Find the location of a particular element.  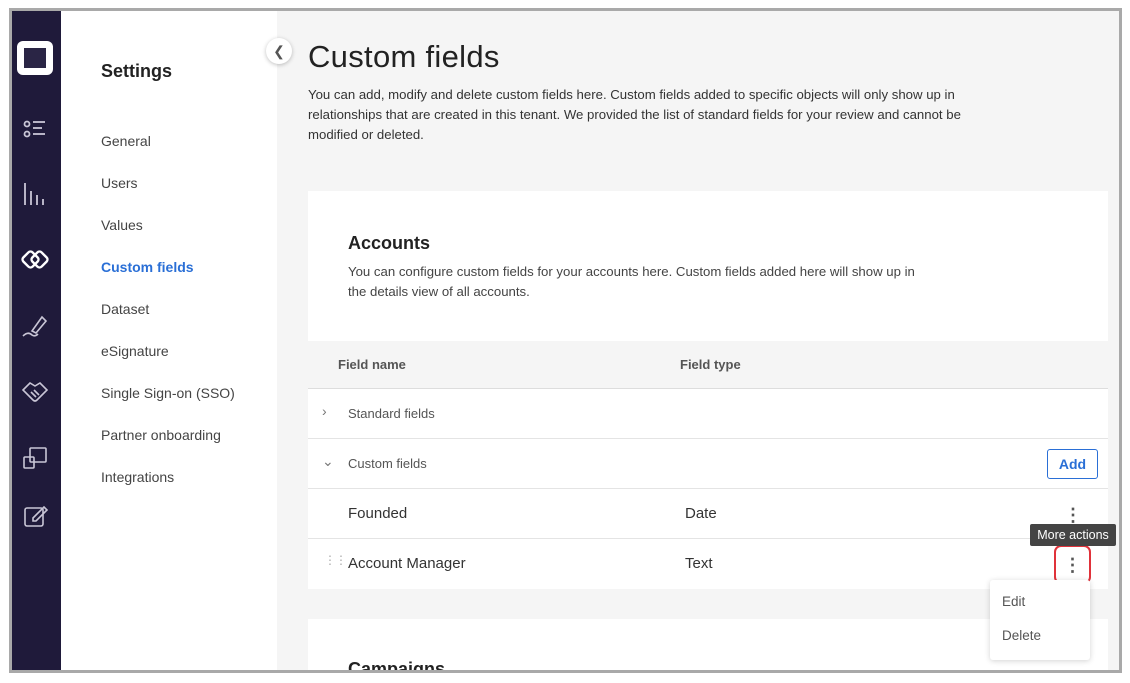

sidebar-item-esignature: eSignature is located at coordinates (168, 363).